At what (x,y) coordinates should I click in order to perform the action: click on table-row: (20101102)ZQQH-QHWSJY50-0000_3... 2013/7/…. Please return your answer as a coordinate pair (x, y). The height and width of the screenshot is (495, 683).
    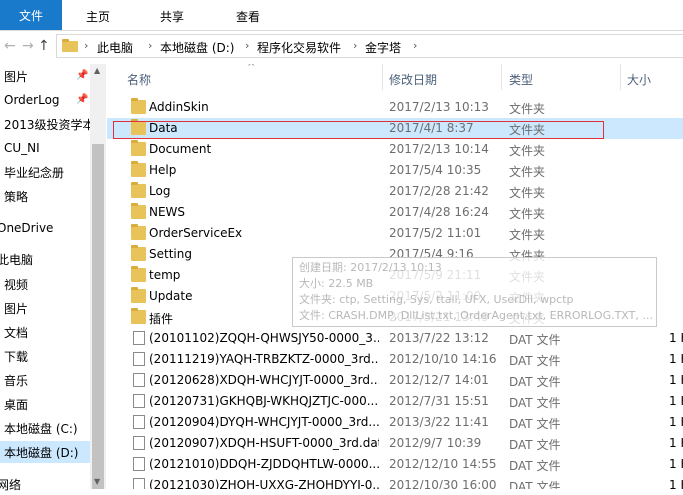
    Looking at the image, I should click on (395, 338).